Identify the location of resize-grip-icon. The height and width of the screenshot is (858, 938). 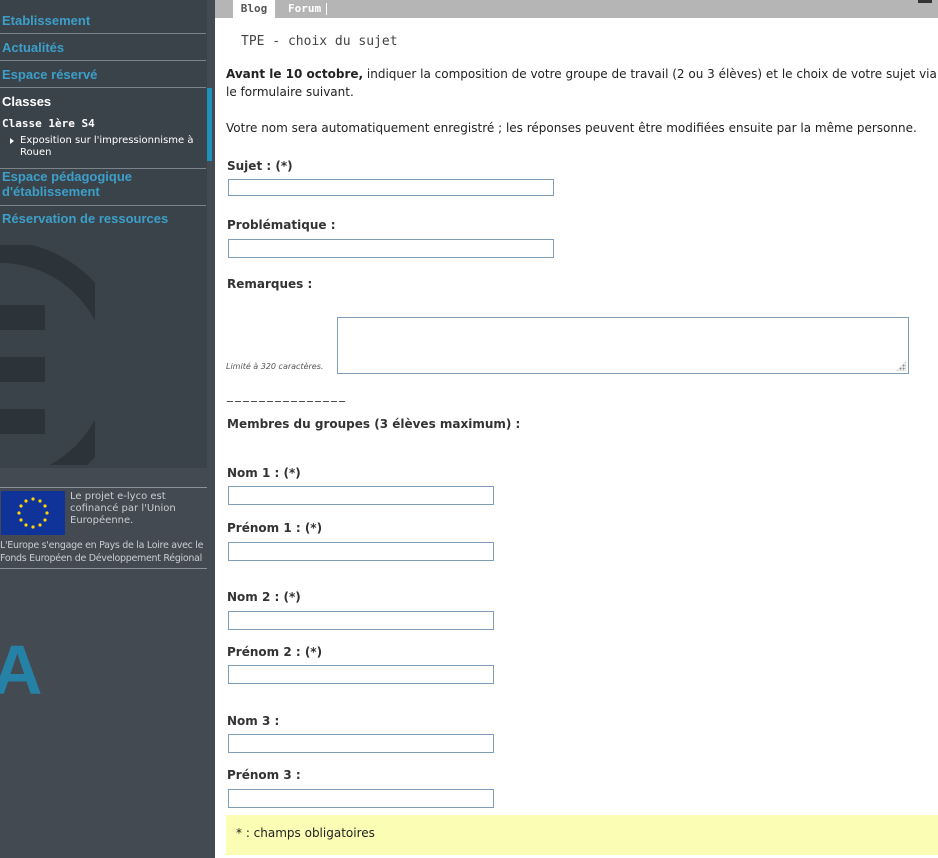
(901, 366).